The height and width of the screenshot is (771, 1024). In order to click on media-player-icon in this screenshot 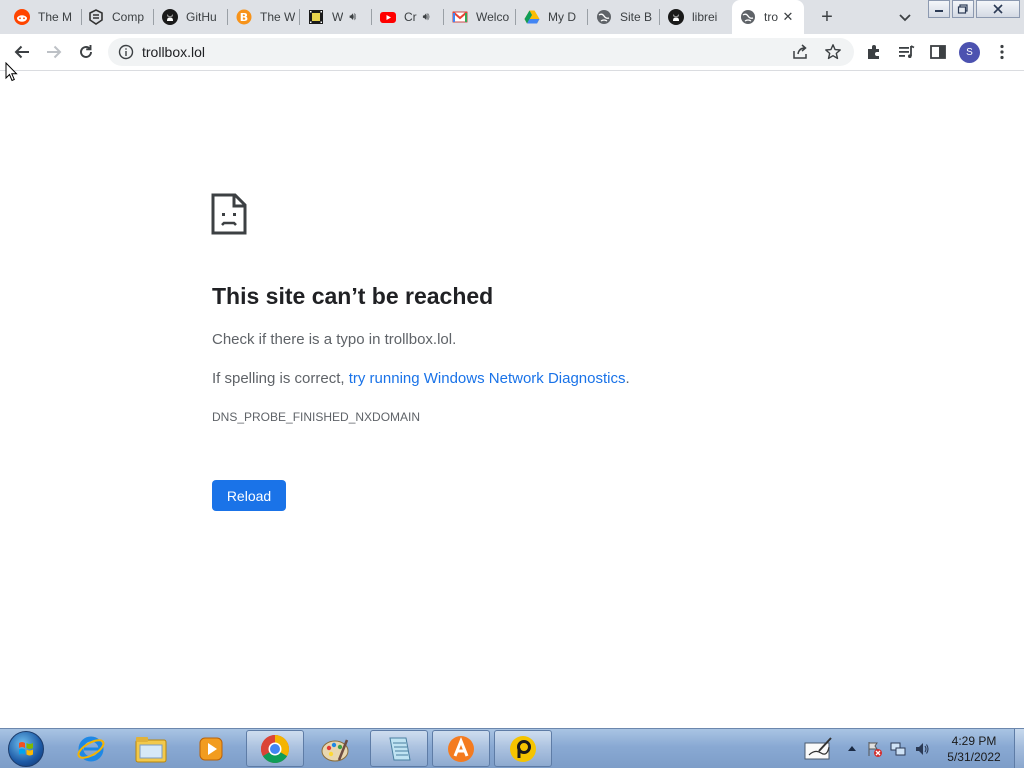, I will do `click(211, 748)`.